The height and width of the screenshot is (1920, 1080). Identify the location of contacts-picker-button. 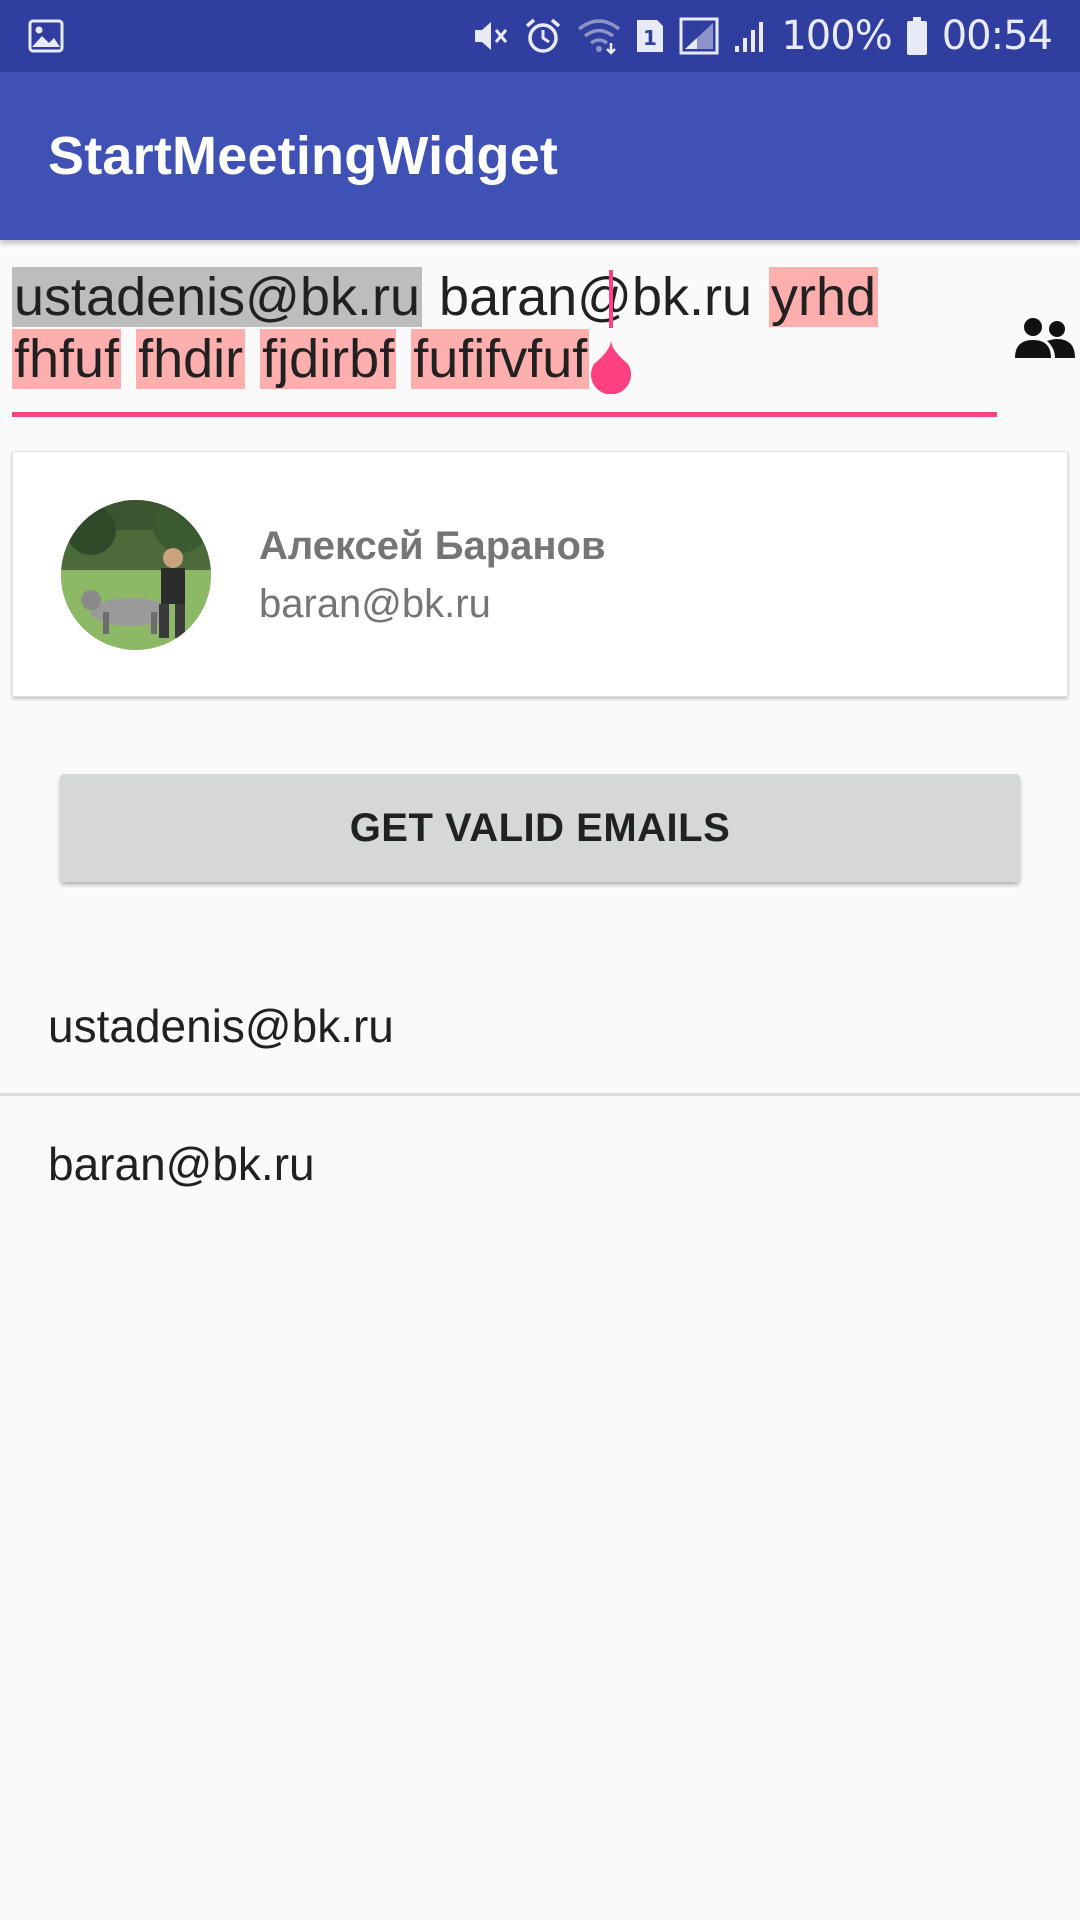
(1045, 340).